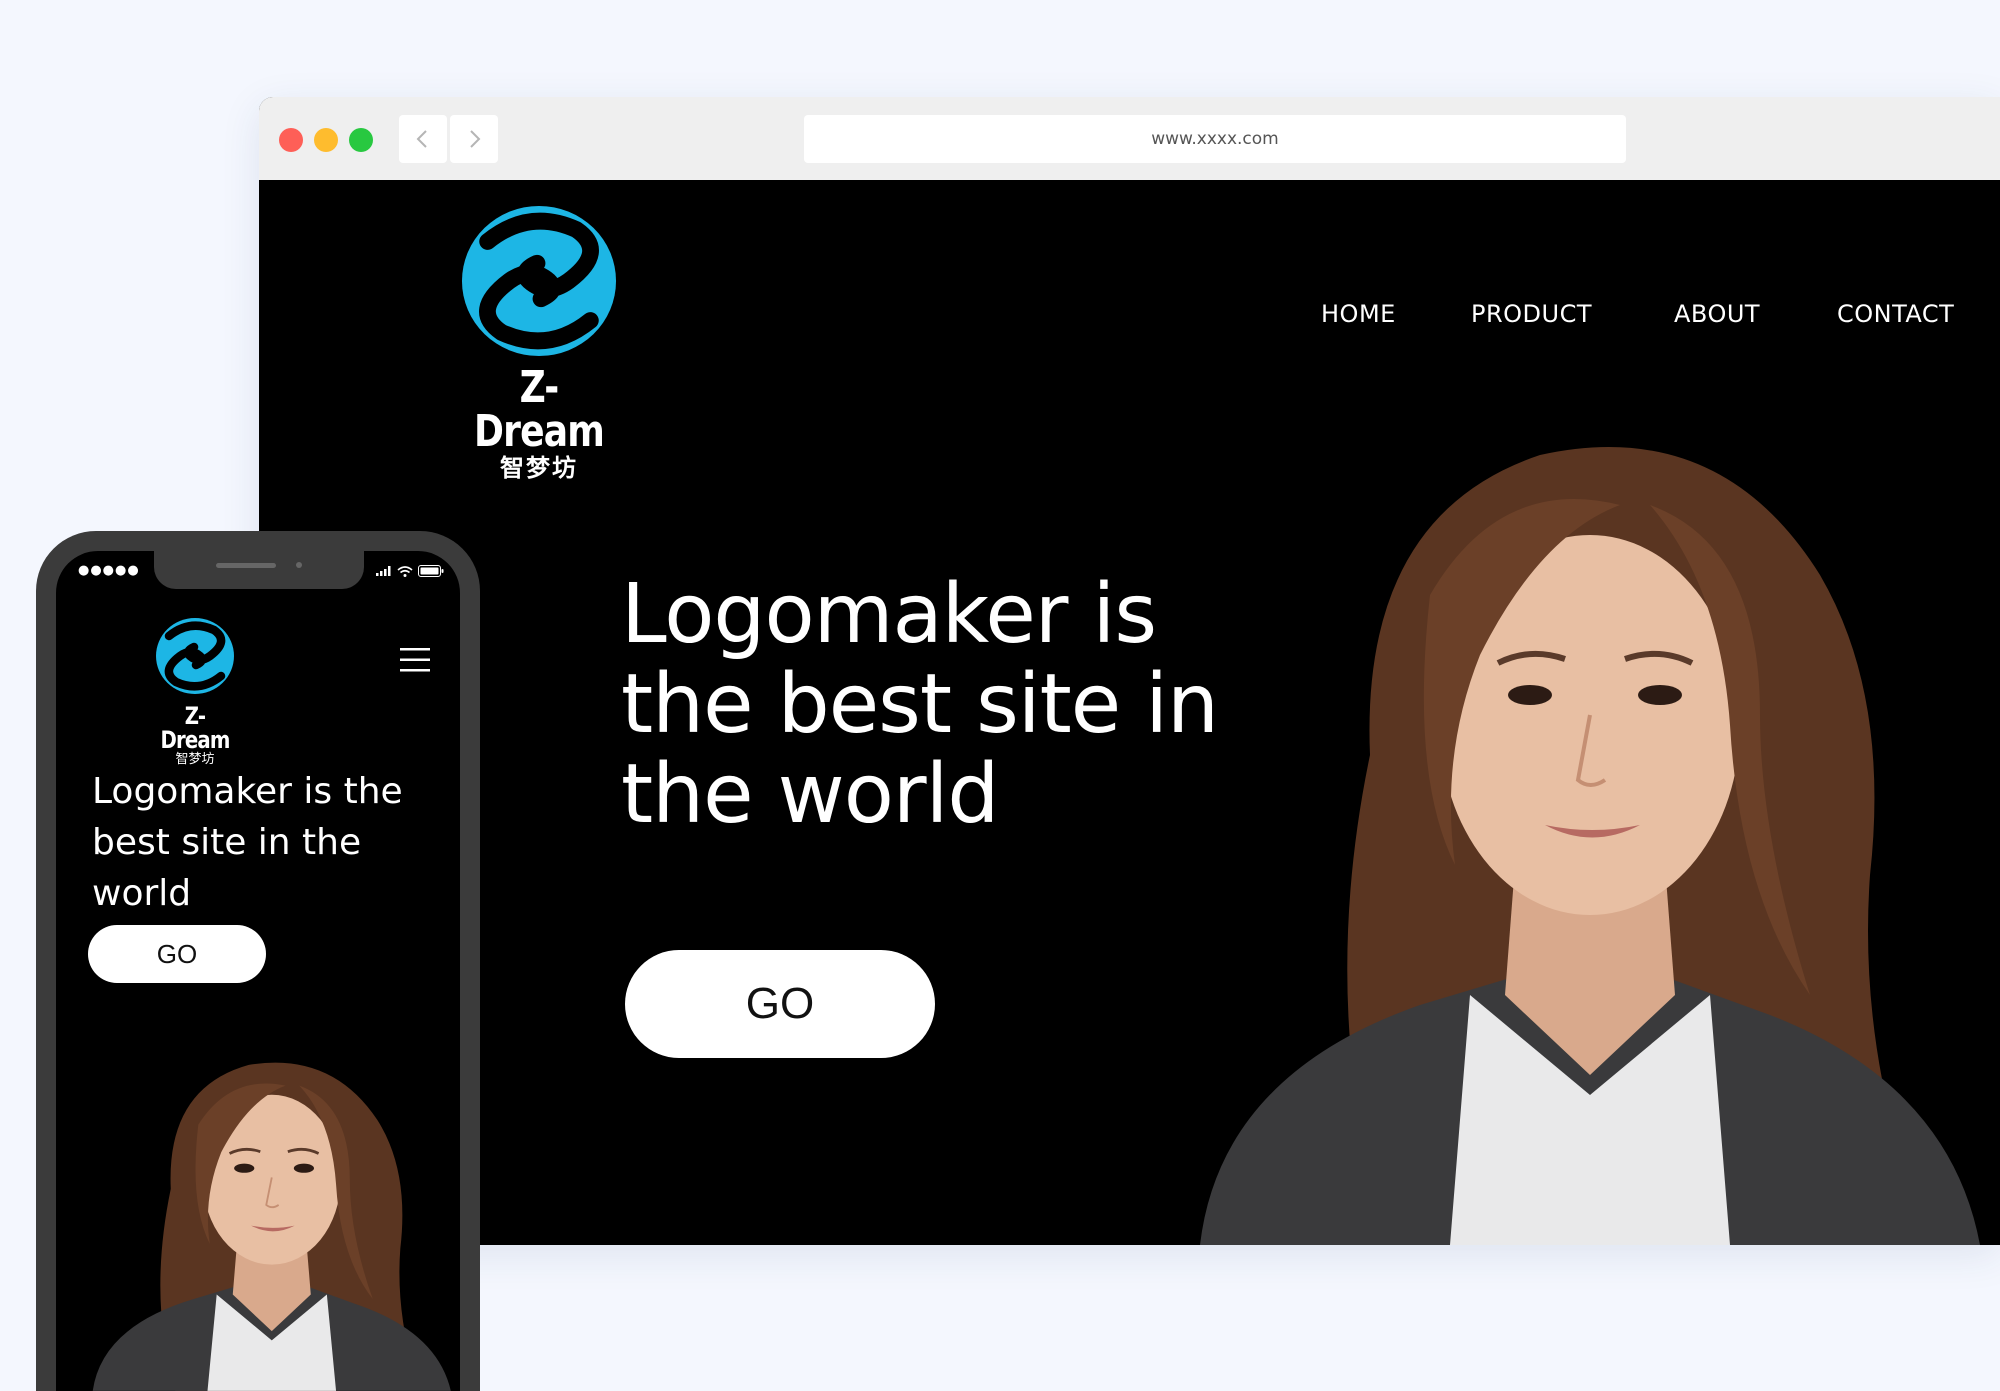  What do you see at coordinates (1531, 314) in the screenshot?
I see `nav-product: PRODUCT` at bounding box center [1531, 314].